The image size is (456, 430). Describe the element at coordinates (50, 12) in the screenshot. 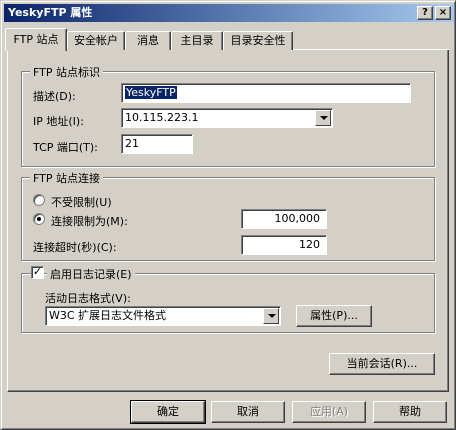

I see `window-title: YeskyFTP 属性` at that location.